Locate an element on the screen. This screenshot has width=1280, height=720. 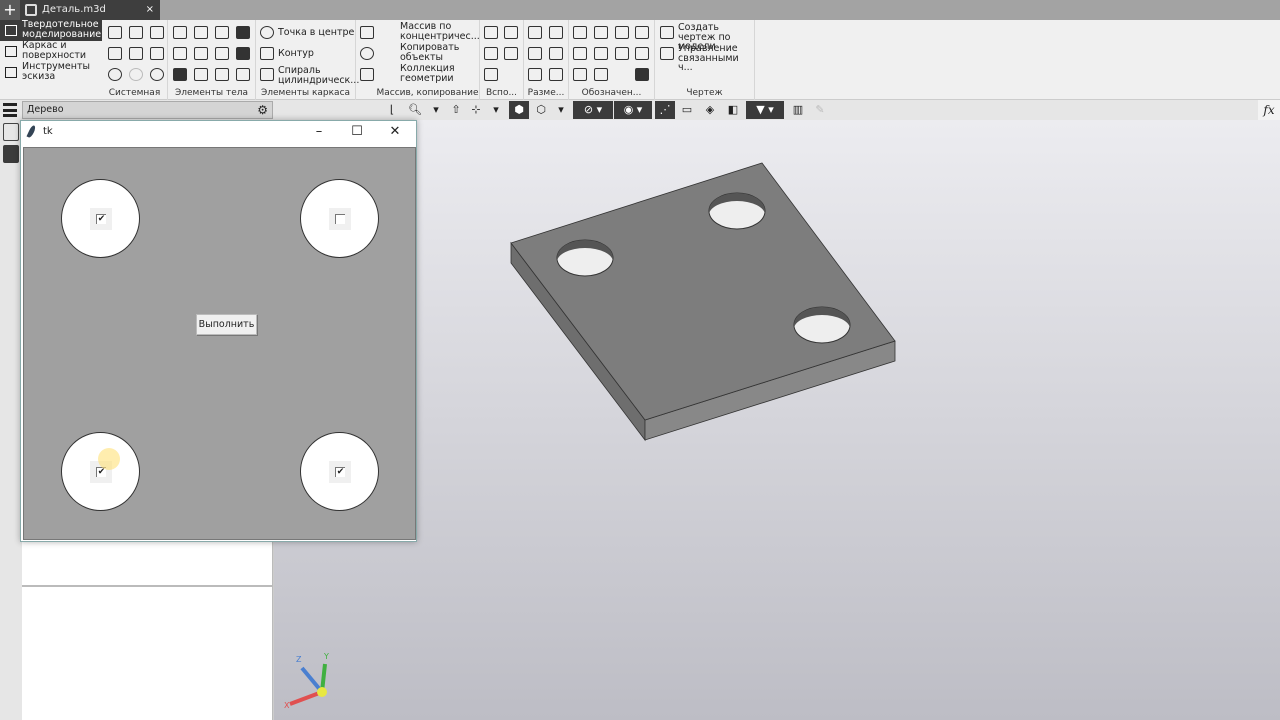
render-icon: ◈ is located at coordinates (710, 110).